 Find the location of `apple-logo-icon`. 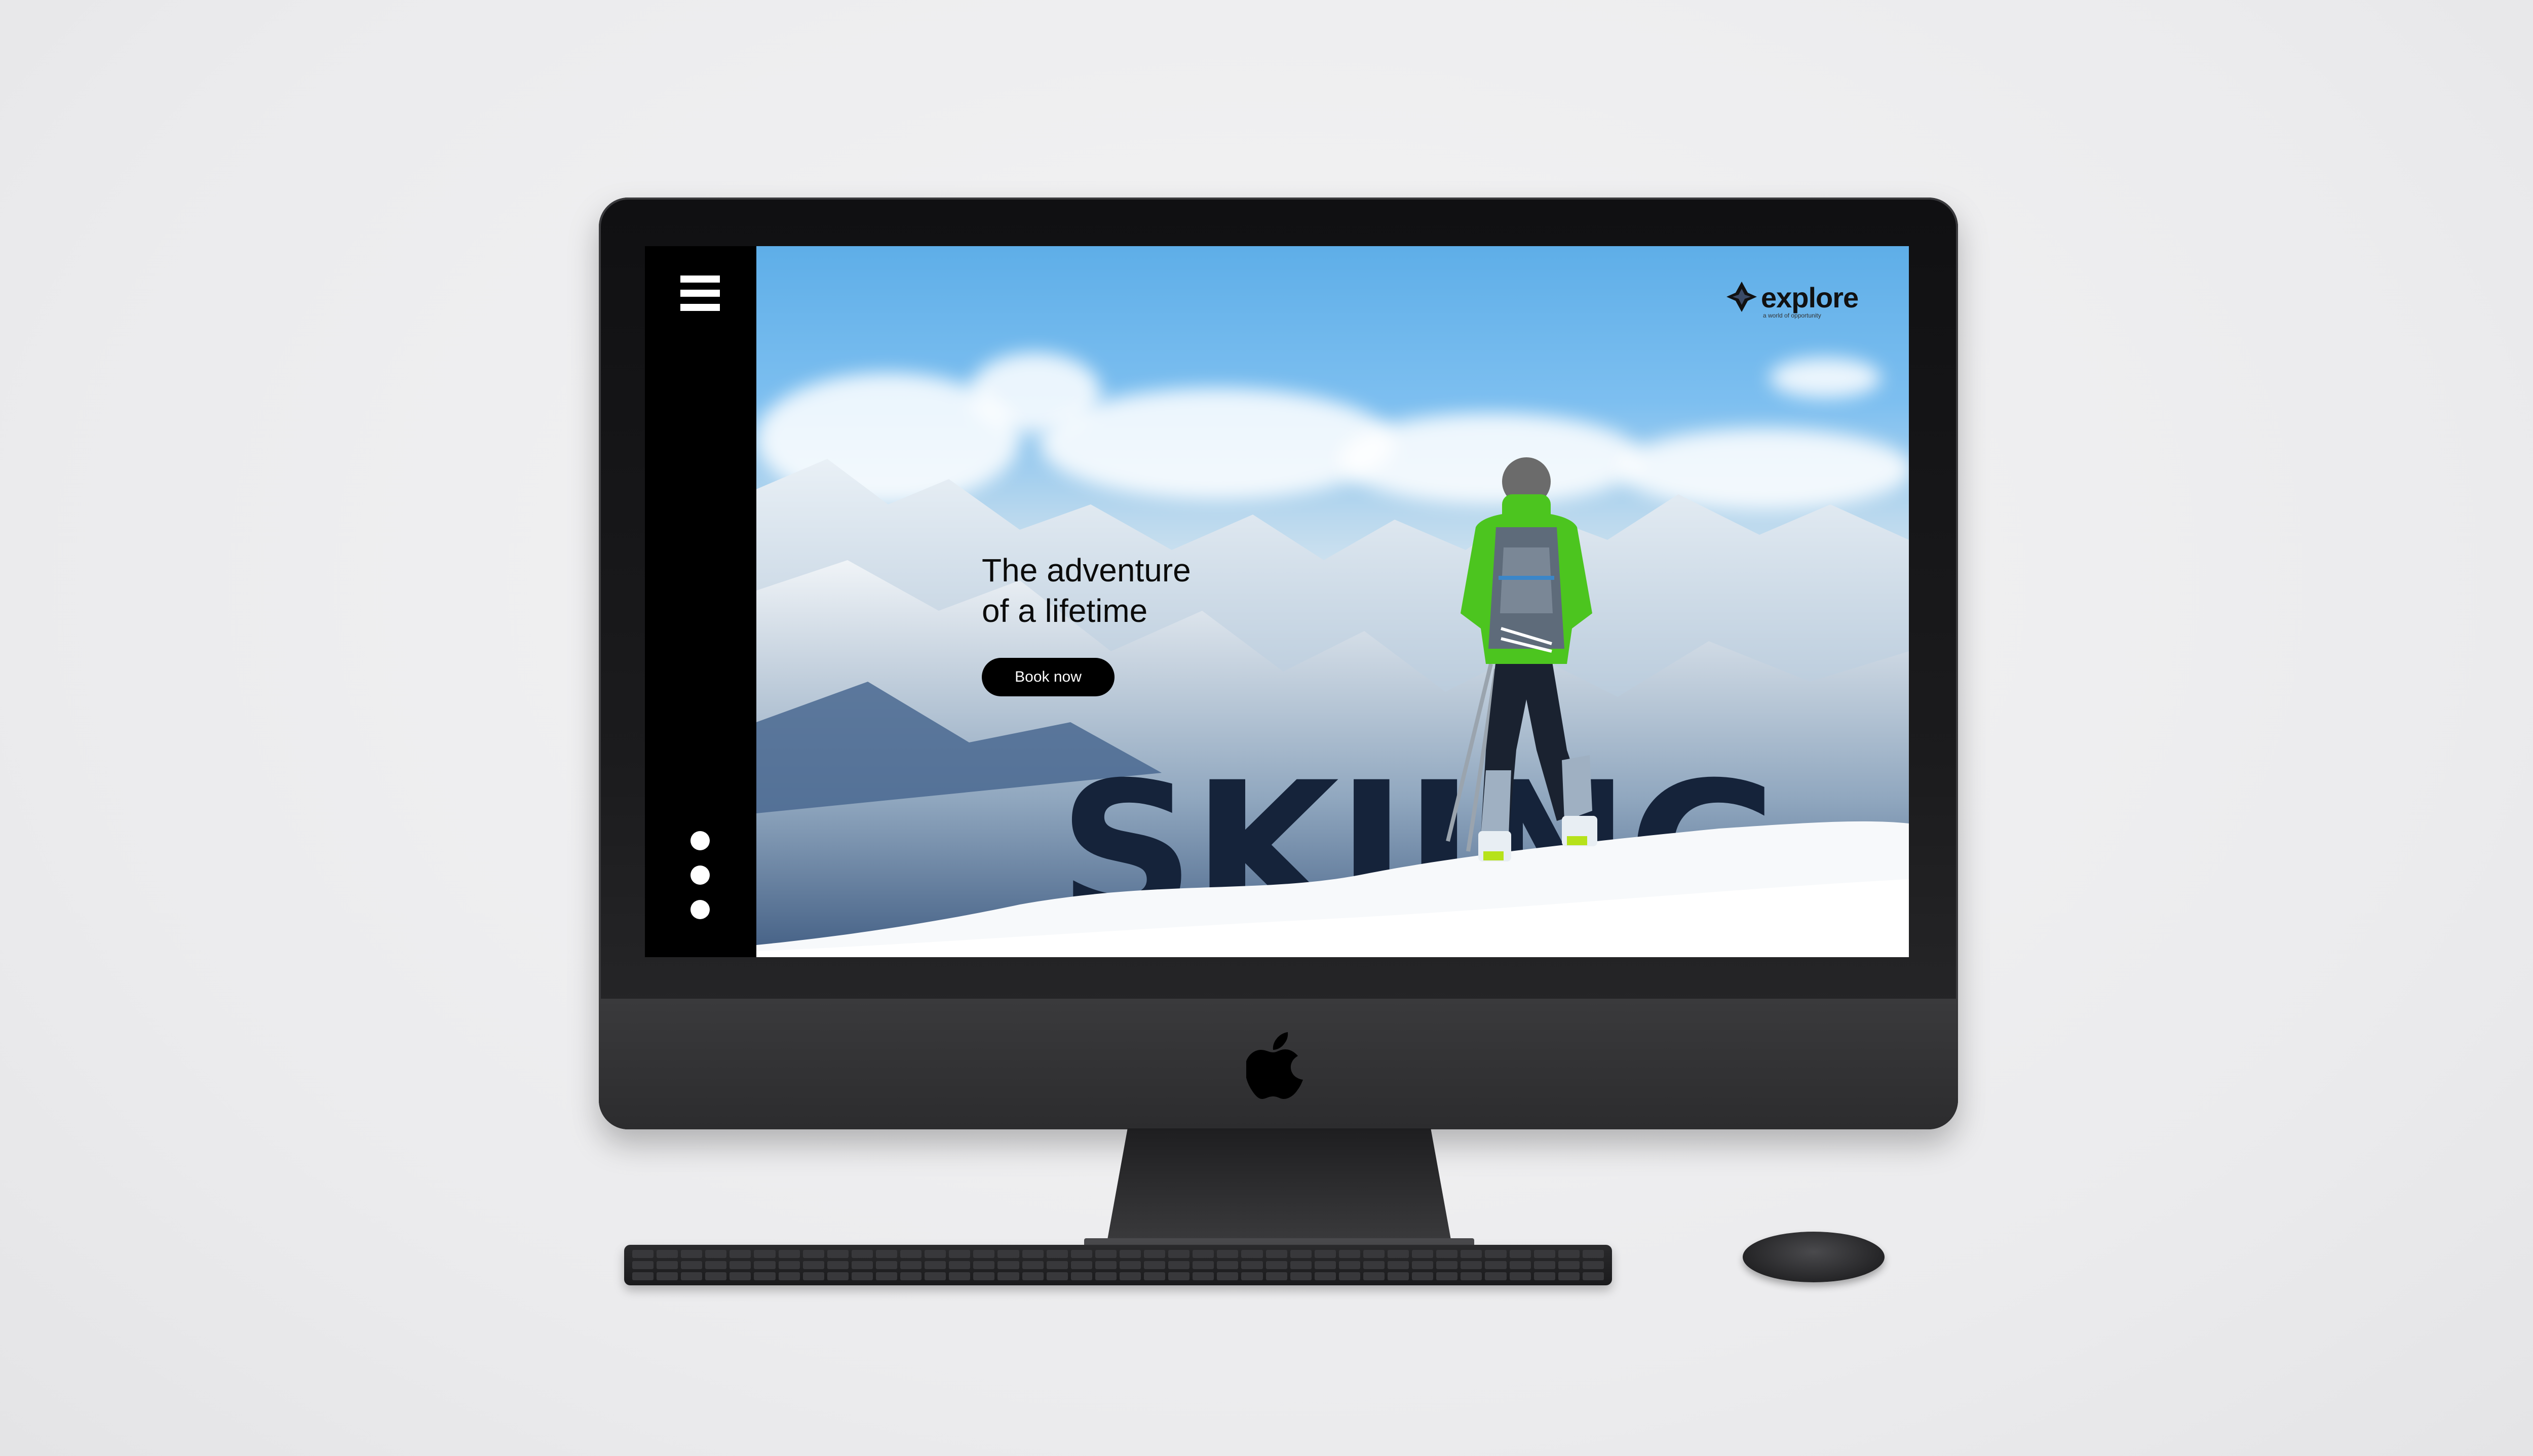

apple-logo-icon is located at coordinates (1274, 1066).